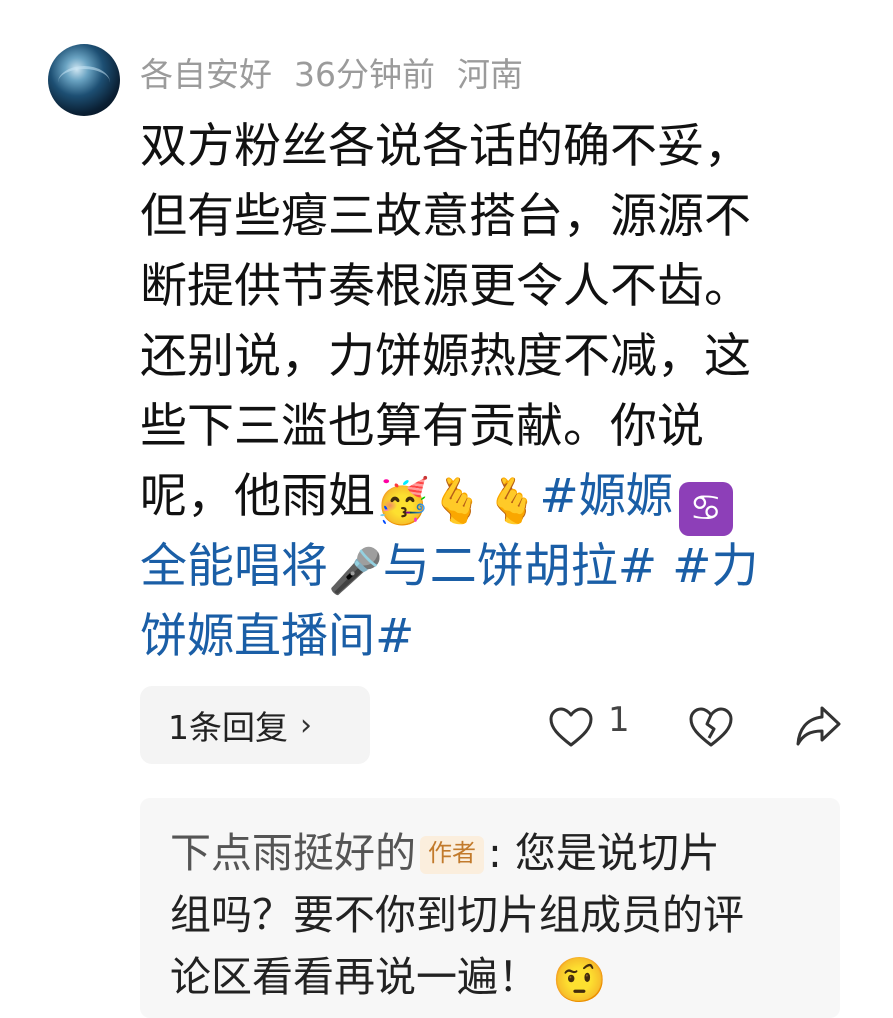  I want to click on comment-line: 些下三滥也算有贡献。你说, so click(422, 426).